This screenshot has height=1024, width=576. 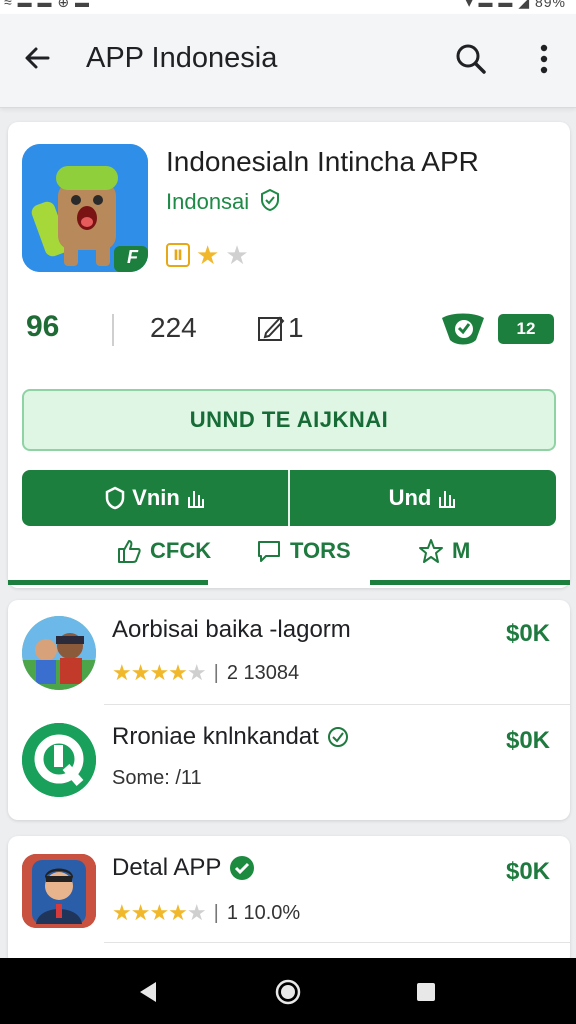 I want to click on action-comment-label: TORS, so click(x=320, y=550).